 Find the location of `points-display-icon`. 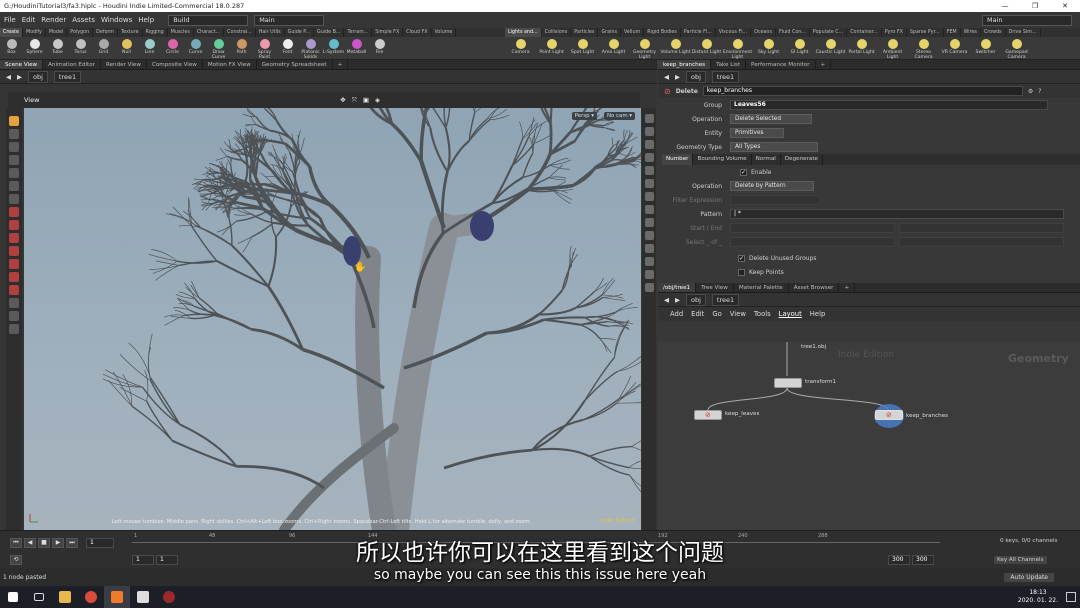

points-display-icon is located at coordinates (649, 209).